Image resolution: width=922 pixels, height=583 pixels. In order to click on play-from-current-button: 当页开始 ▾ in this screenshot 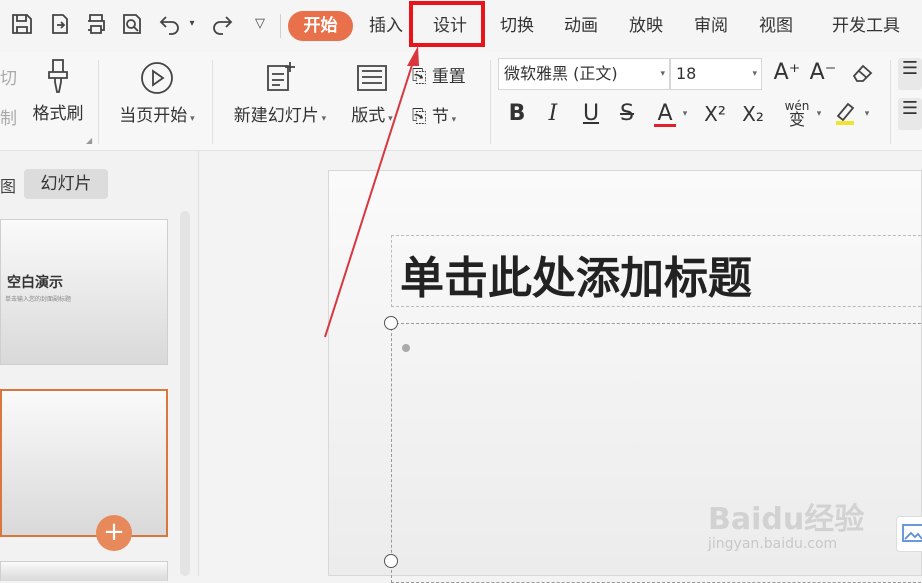, I will do `click(157, 93)`.